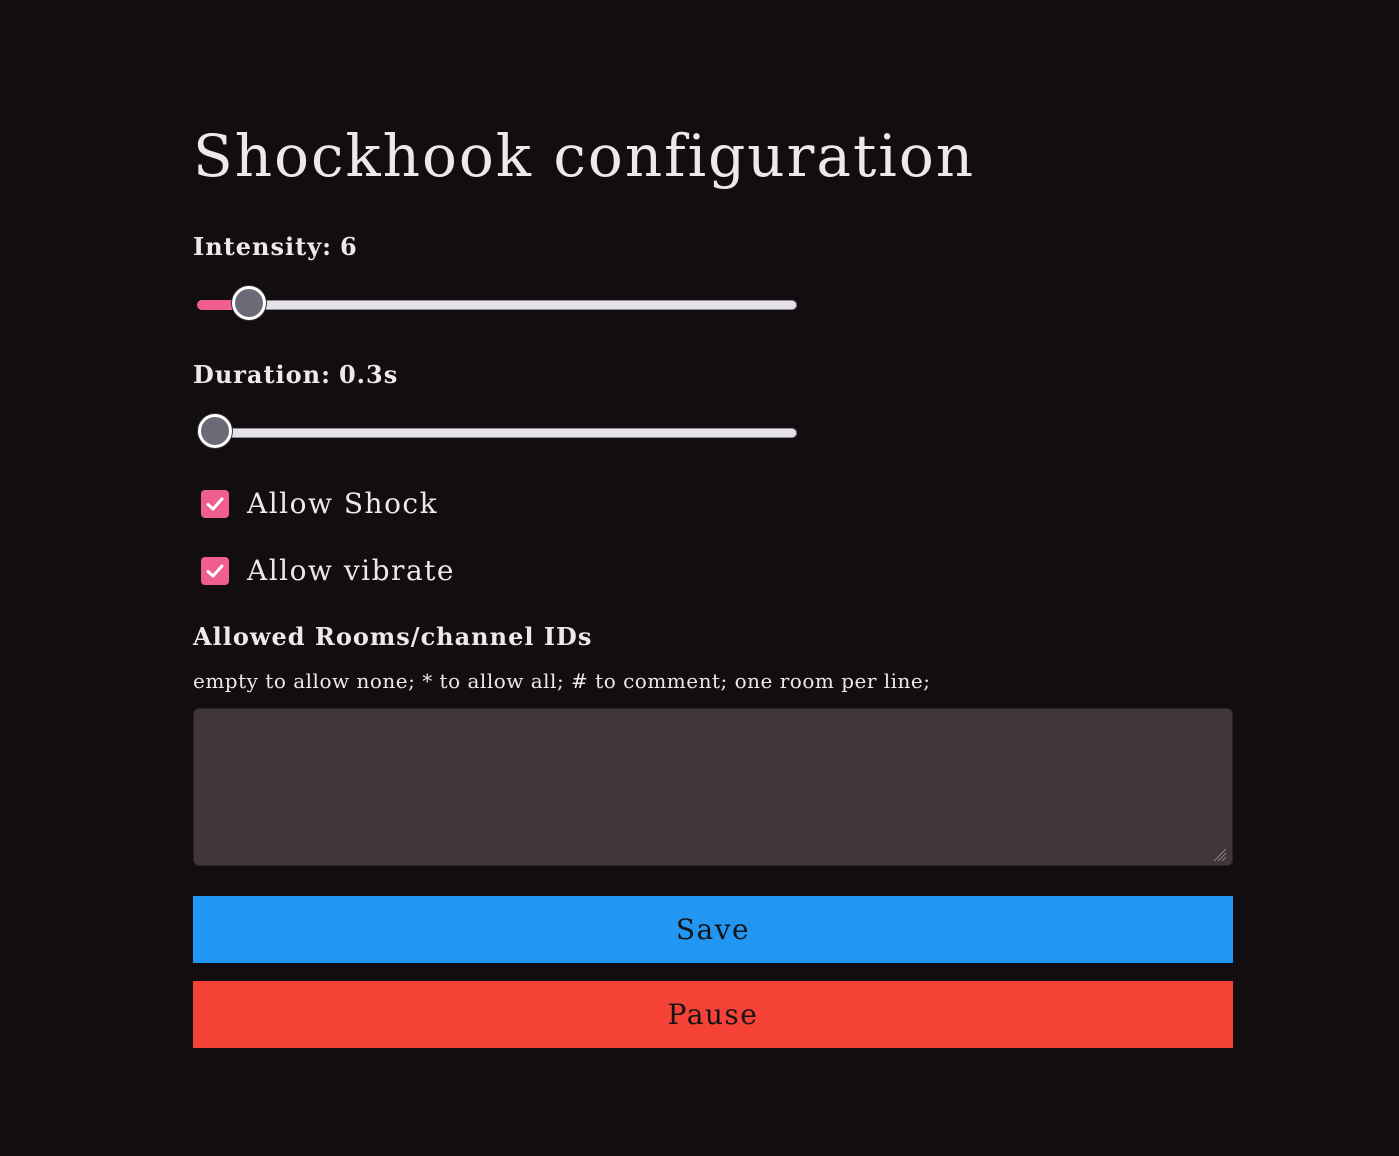  I want to click on page-title: Shockhook configuration, so click(584, 156).